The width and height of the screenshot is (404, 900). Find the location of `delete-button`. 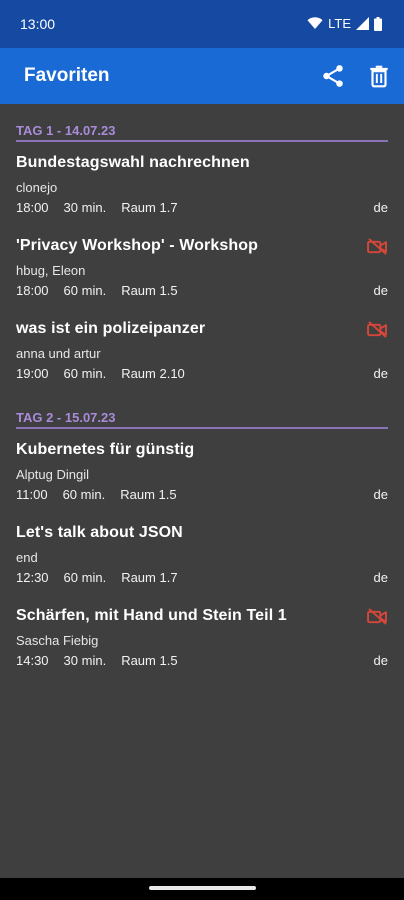

delete-button is located at coordinates (379, 76).